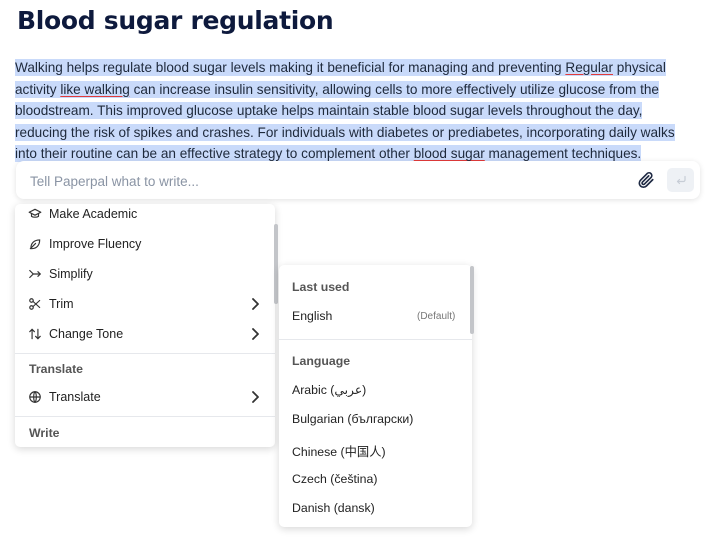  What do you see at coordinates (145, 334) in the screenshot?
I see `menu-item-change-tone: Change Tone` at bounding box center [145, 334].